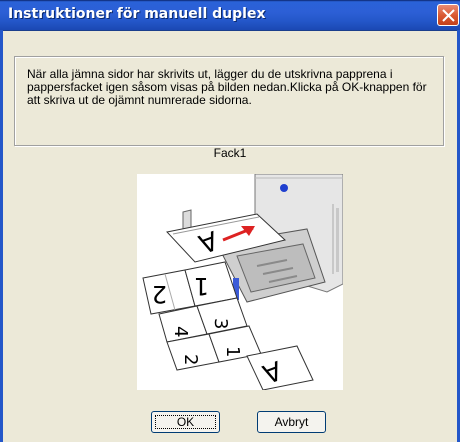 This screenshot has width=460, height=442. What do you see at coordinates (159, 294) in the screenshot?
I see `page-glyph-2: 2` at bounding box center [159, 294].